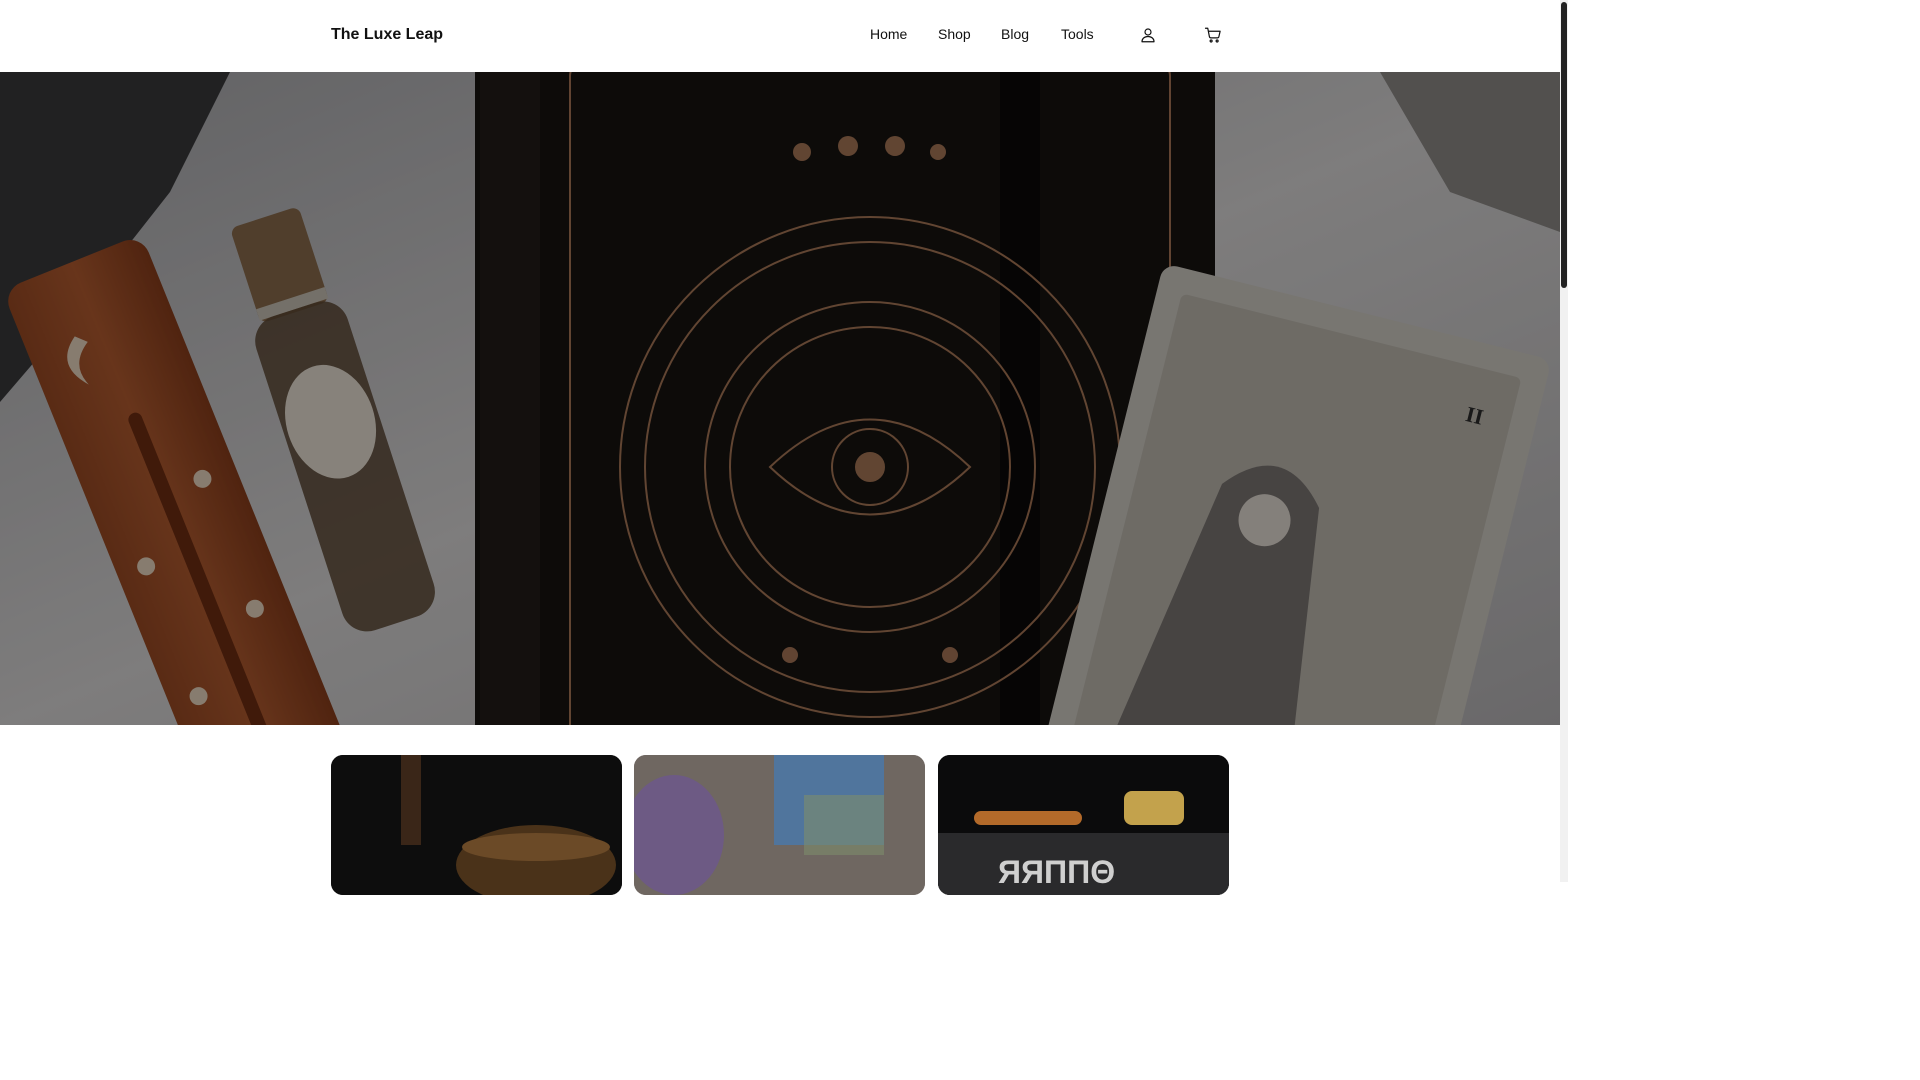 This screenshot has width=1920, height=1080. What do you see at coordinates (954, 34) in the screenshot?
I see `nav-shop-link: Shop` at bounding box center [954, 34].